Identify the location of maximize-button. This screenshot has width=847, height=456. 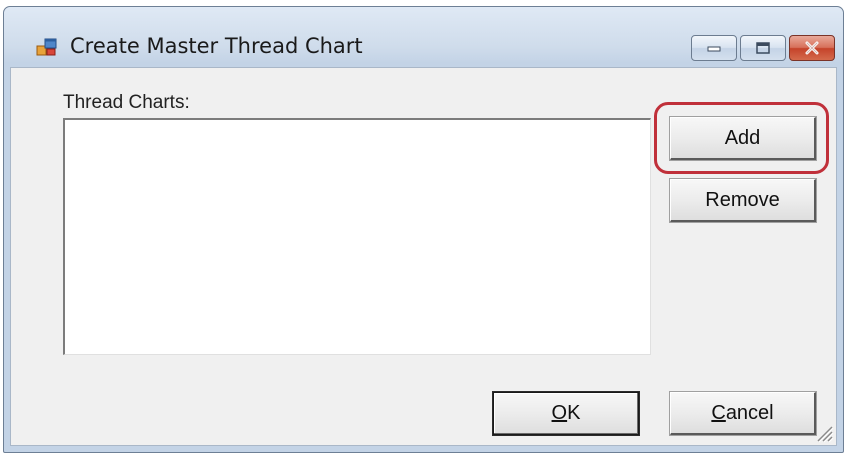
(763, 48).